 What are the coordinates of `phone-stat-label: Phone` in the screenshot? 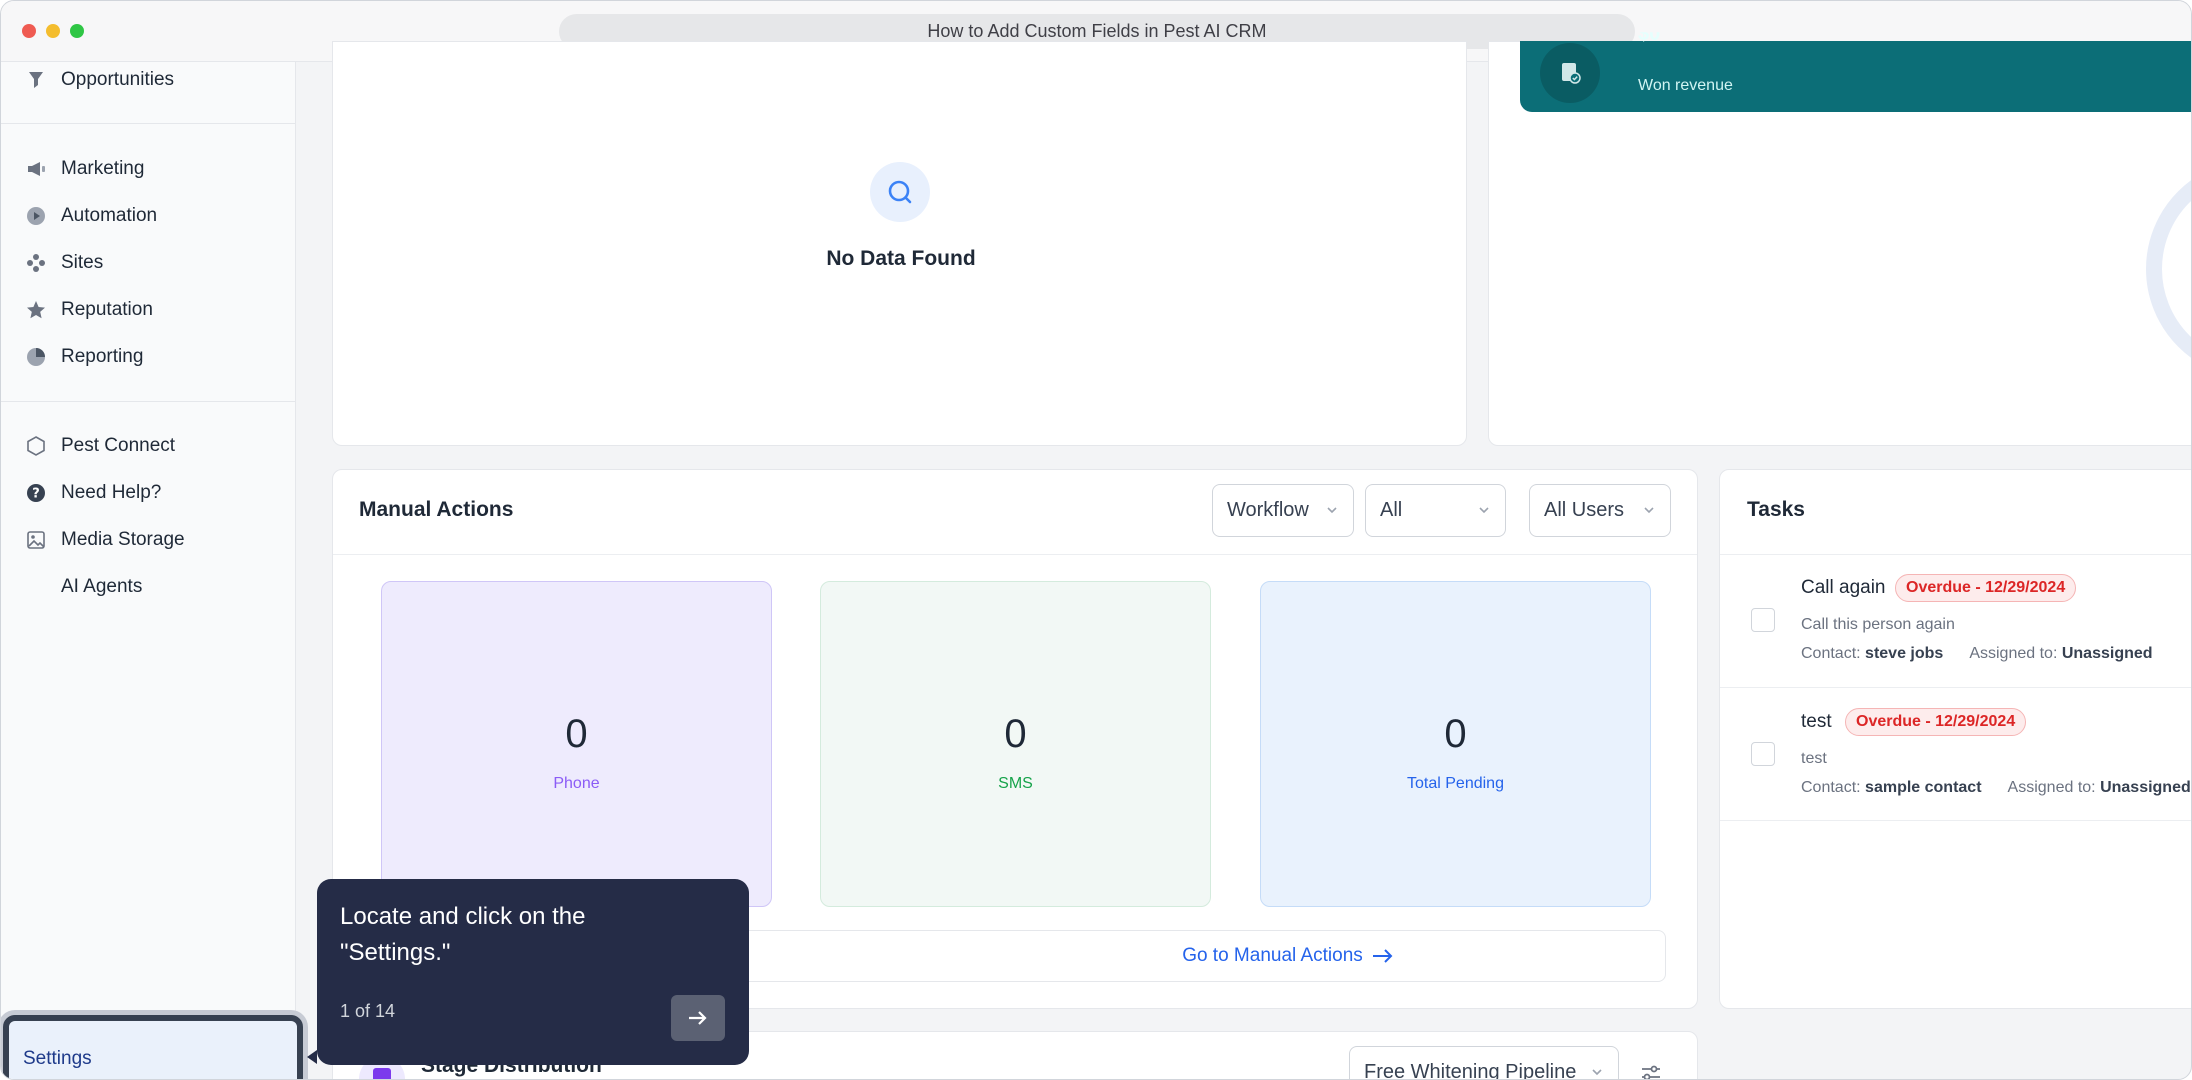 It's located at (576, 783).